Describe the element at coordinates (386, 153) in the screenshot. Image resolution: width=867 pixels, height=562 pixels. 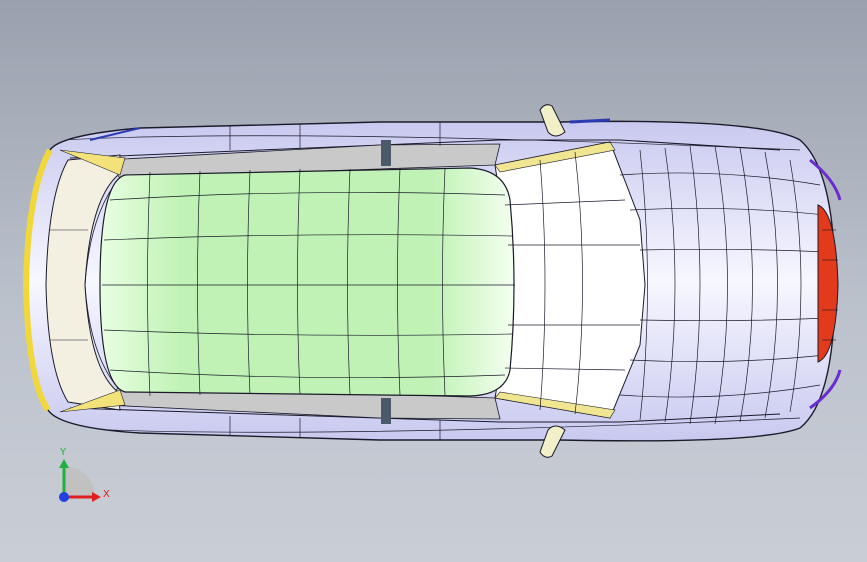
I see `b-pillar-top` at that location.